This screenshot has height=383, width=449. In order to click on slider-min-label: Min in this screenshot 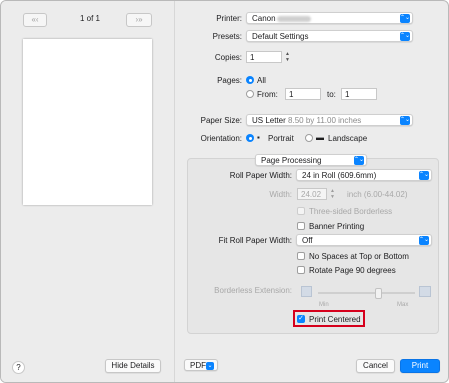, I will do `click(324, 305)`.